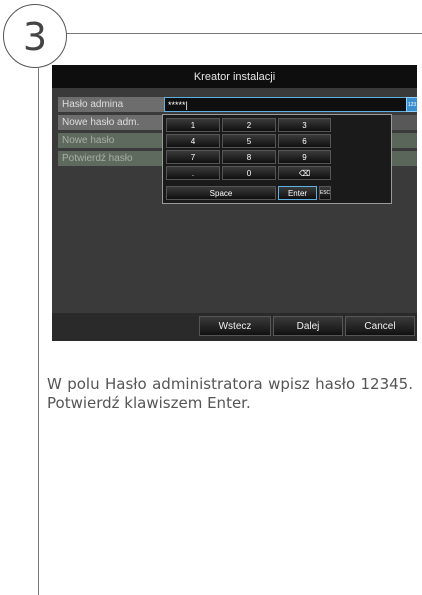  Describe the element at coordinates (111, 140) in the screenshot. I see `new-password-label: Nowe hasło` at that location.